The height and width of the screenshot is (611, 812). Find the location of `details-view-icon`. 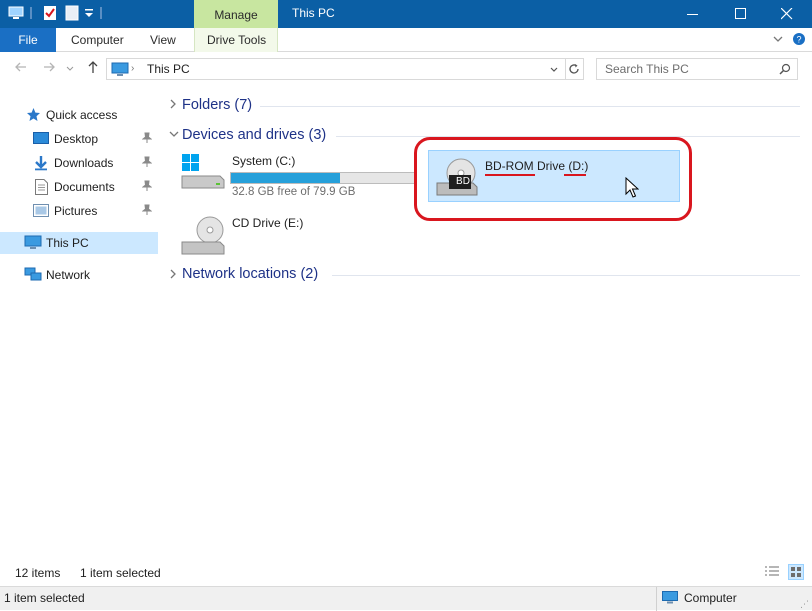

details-view-icon is located at coordinates (772, 573).